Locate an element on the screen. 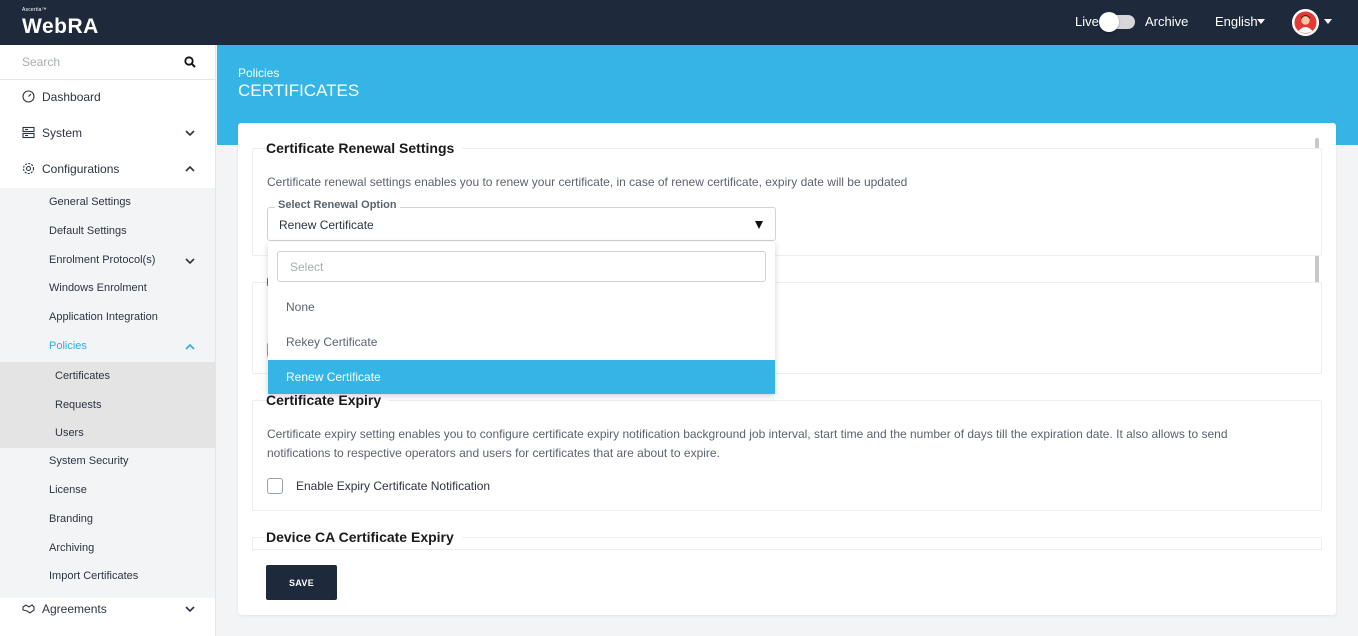 This screenshot has width=1358, height=636. live-label: Live is located at coordinates (1087, 21).